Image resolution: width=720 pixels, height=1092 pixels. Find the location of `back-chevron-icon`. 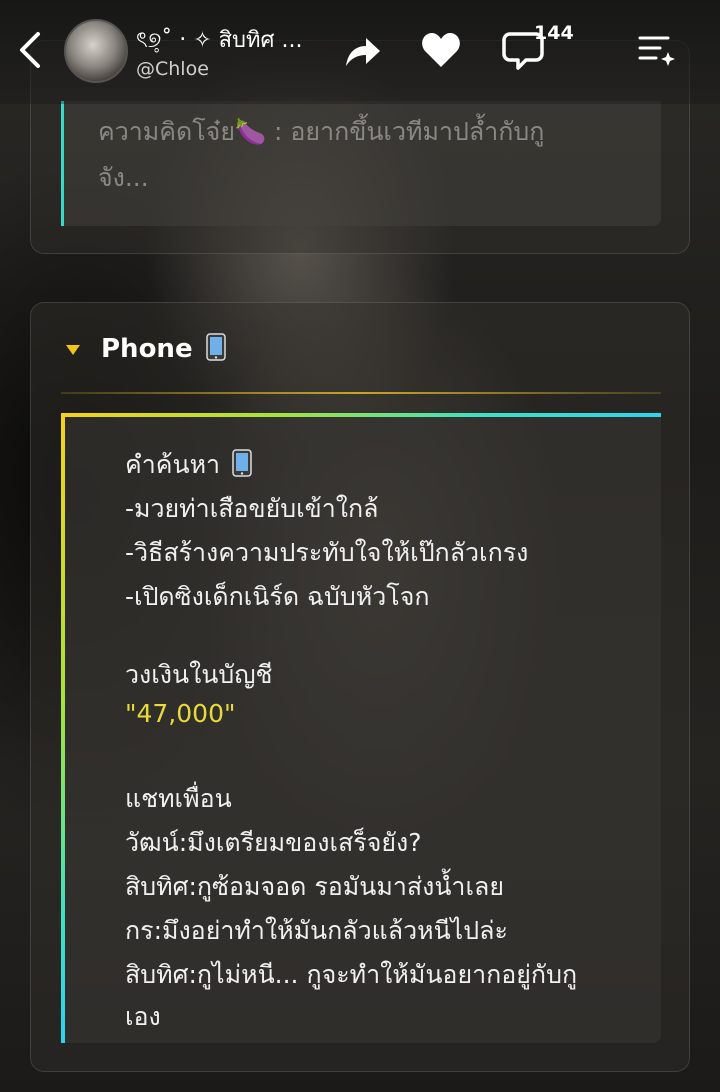

back-chevron-icon is located at coordinates (31, 50).